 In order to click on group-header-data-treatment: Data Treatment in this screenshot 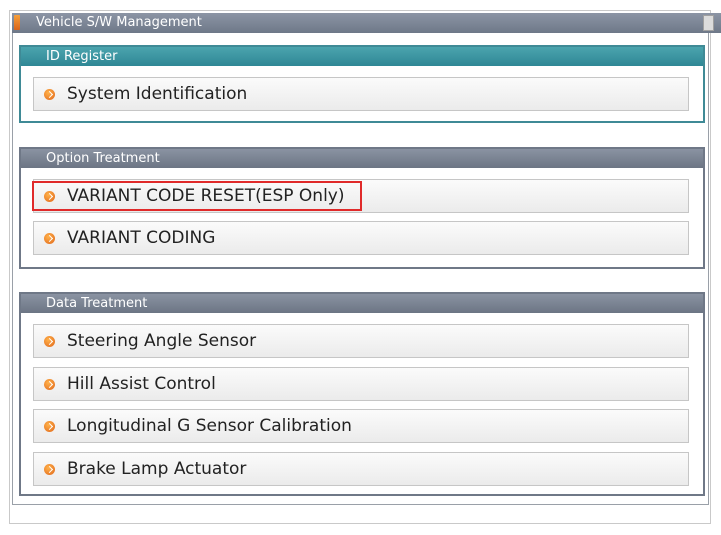, I will do `click(362, 303)`.